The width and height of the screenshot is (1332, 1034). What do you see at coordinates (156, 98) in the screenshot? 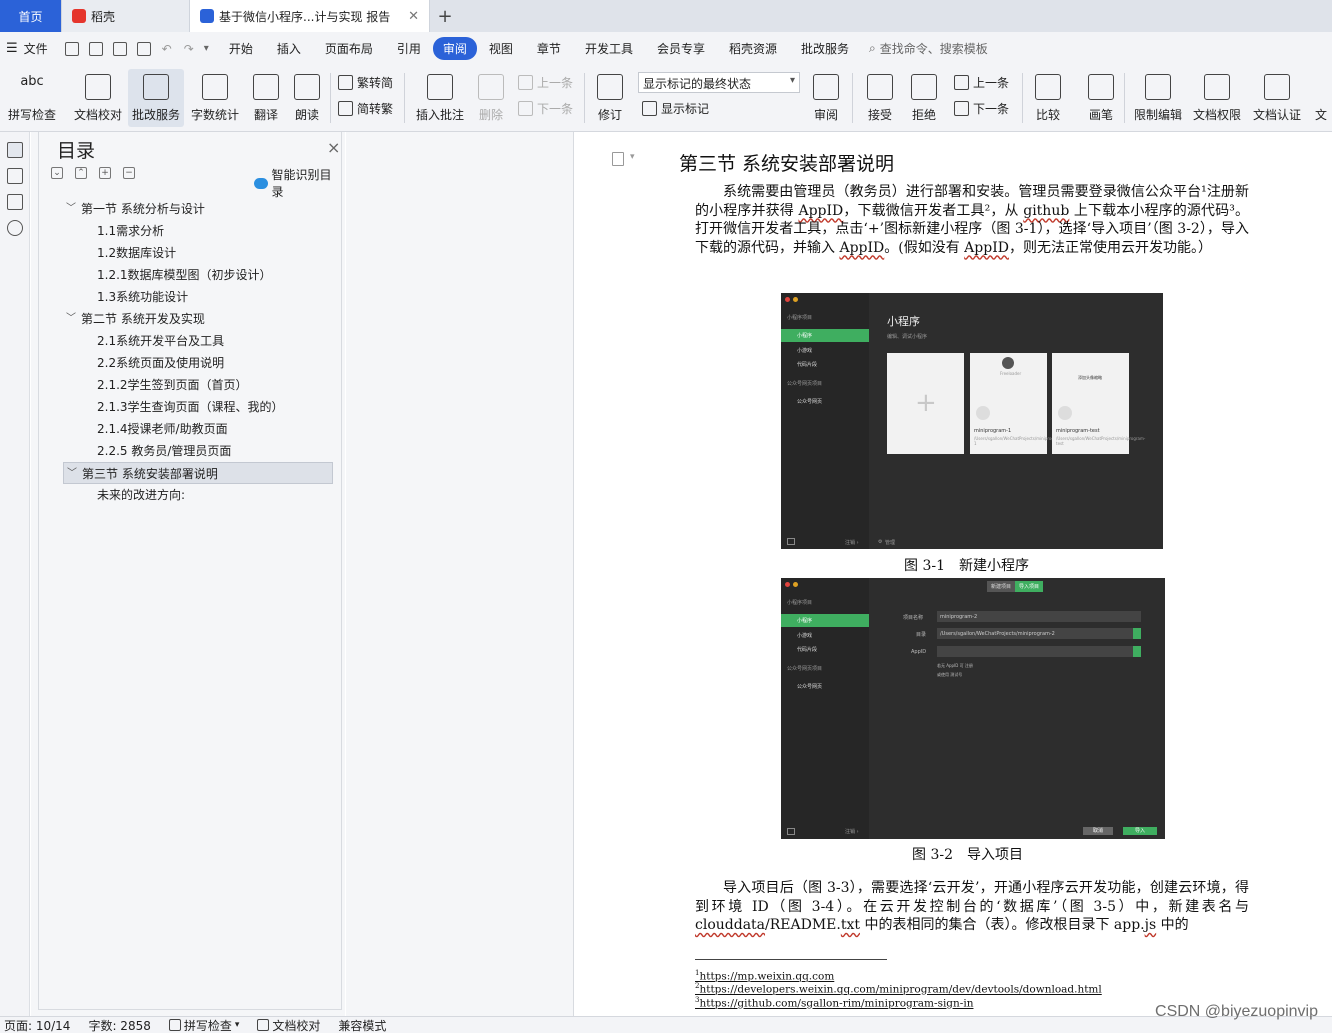
I see `review-service-button: 批改服务` at bounding box center [156, 98].